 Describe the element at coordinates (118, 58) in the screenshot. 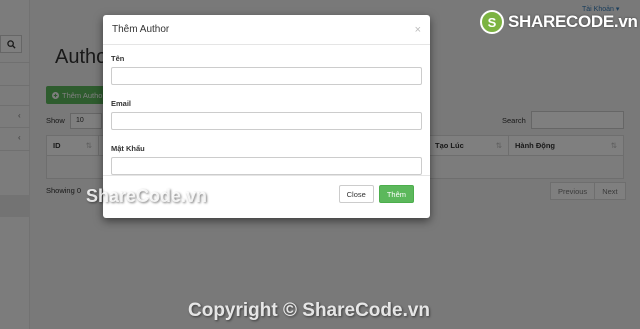

I see `name-label: Tên` at that location.